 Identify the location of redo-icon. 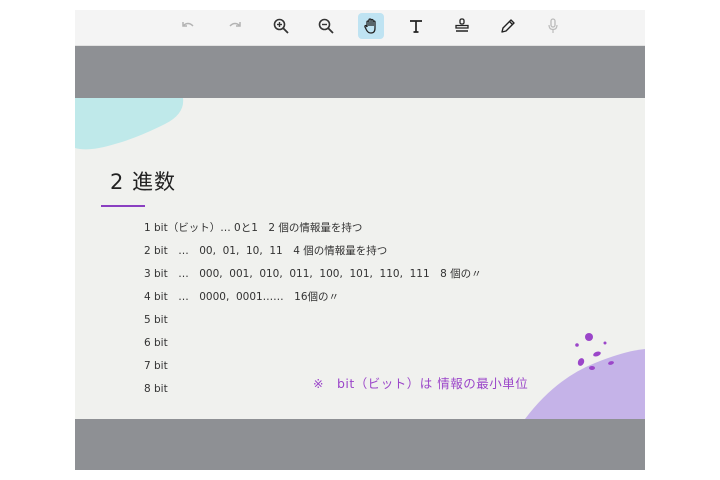
(235, 24).